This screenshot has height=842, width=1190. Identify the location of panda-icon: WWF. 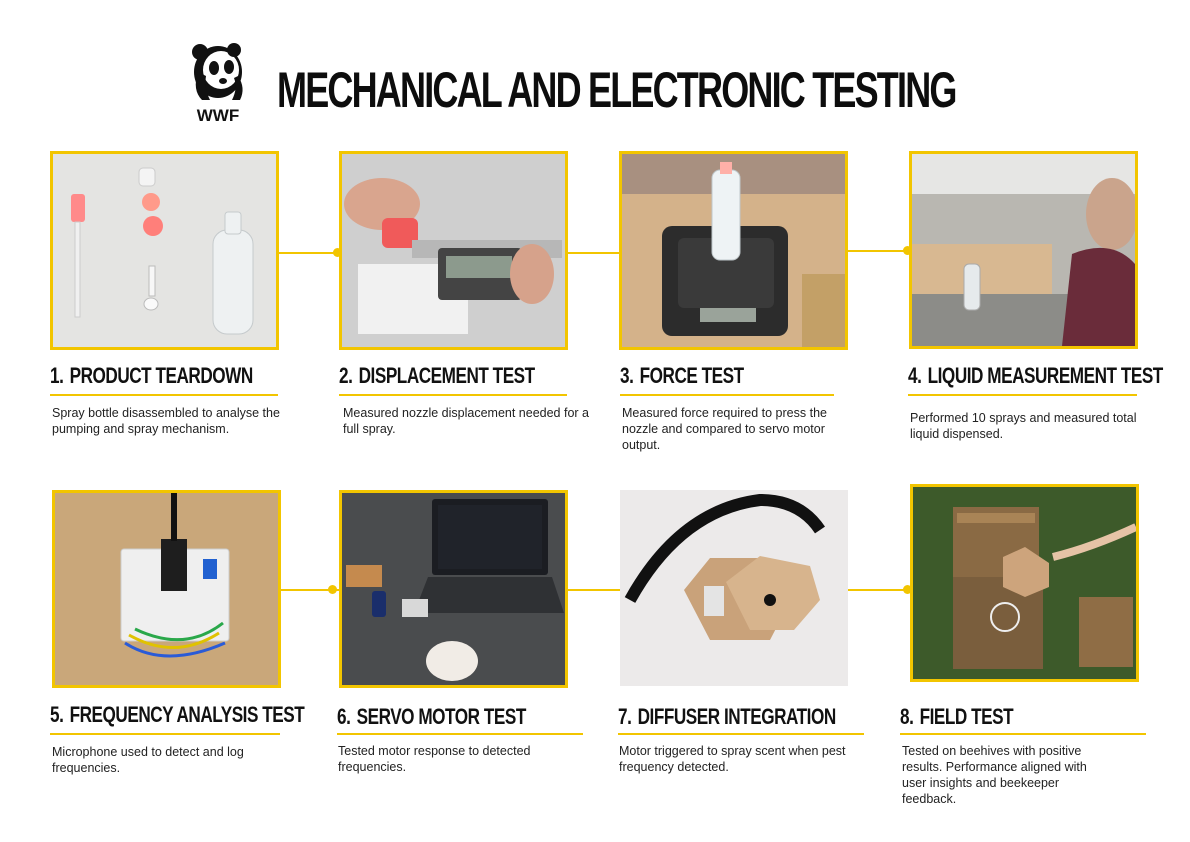
(217, 84).